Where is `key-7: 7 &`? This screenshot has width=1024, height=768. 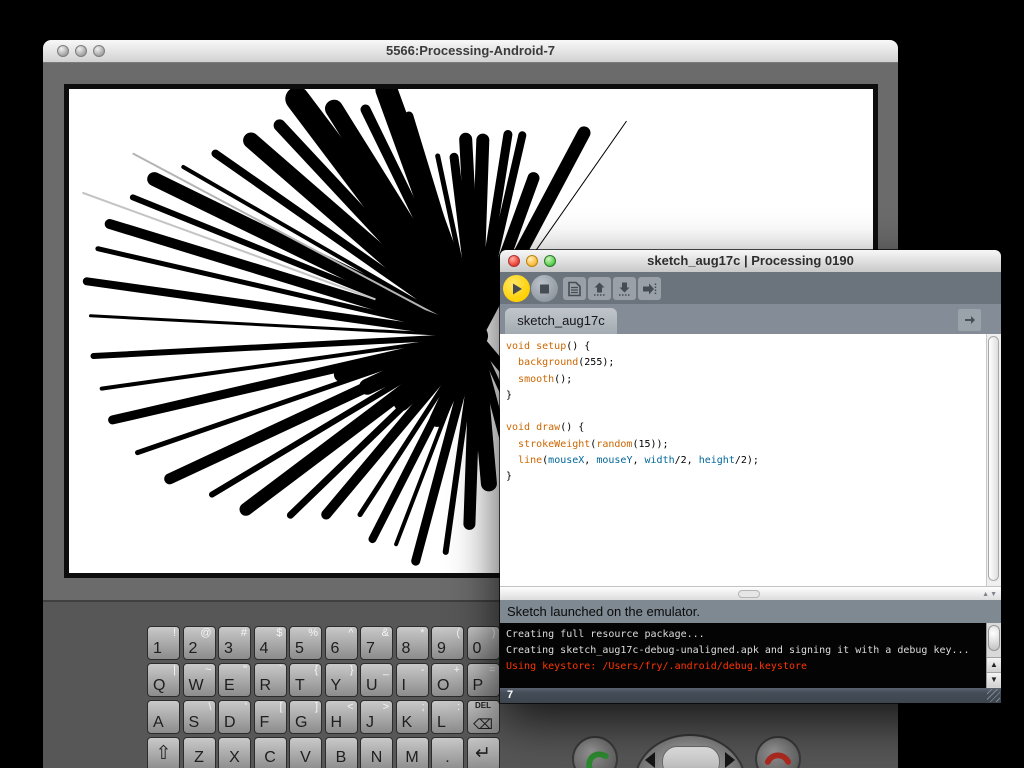 key-7: 7 & is located at coordinates (376, 643).